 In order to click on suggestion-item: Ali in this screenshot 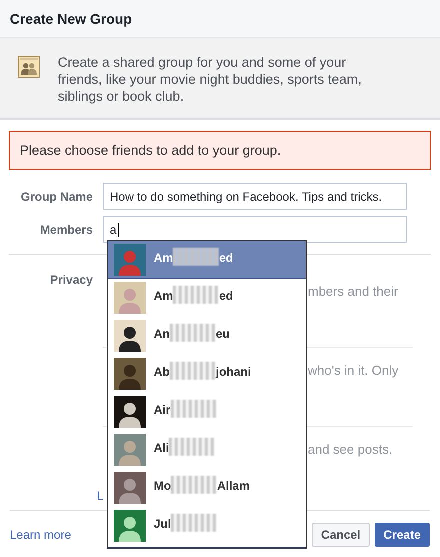, I will do `click(207, 450)`.